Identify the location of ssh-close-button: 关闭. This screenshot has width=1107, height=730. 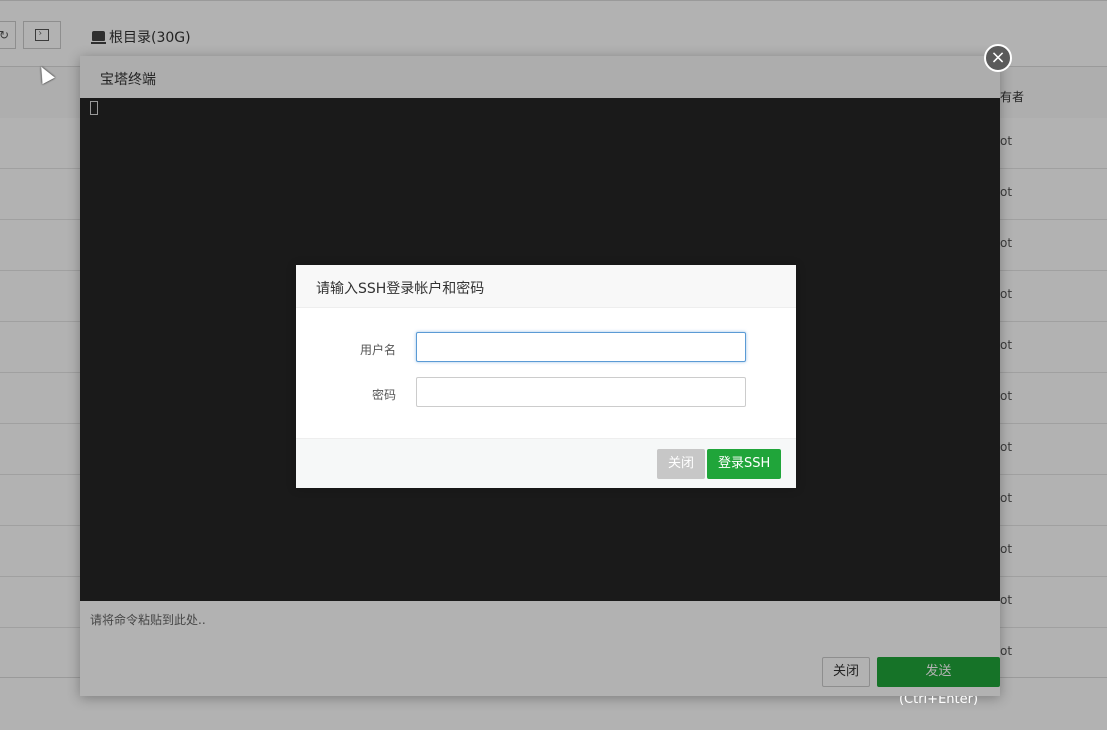
(681, 464).